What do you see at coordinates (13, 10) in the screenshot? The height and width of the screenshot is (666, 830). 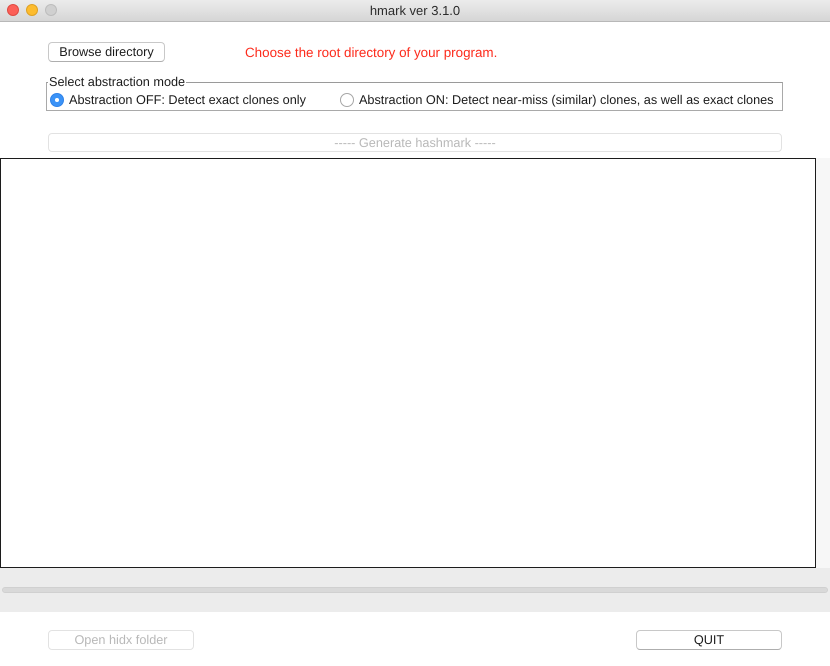 I see `close-icon` at bounding box center [13, 10].